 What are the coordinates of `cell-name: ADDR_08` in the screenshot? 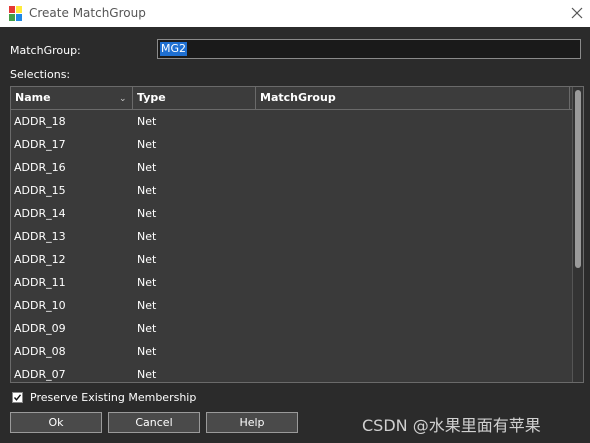 It's located at (40, 351).